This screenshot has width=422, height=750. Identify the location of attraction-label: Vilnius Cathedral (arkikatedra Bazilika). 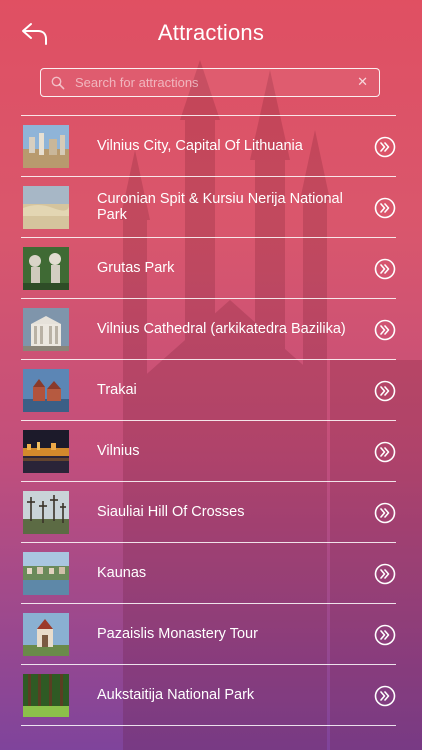
(221, 329).